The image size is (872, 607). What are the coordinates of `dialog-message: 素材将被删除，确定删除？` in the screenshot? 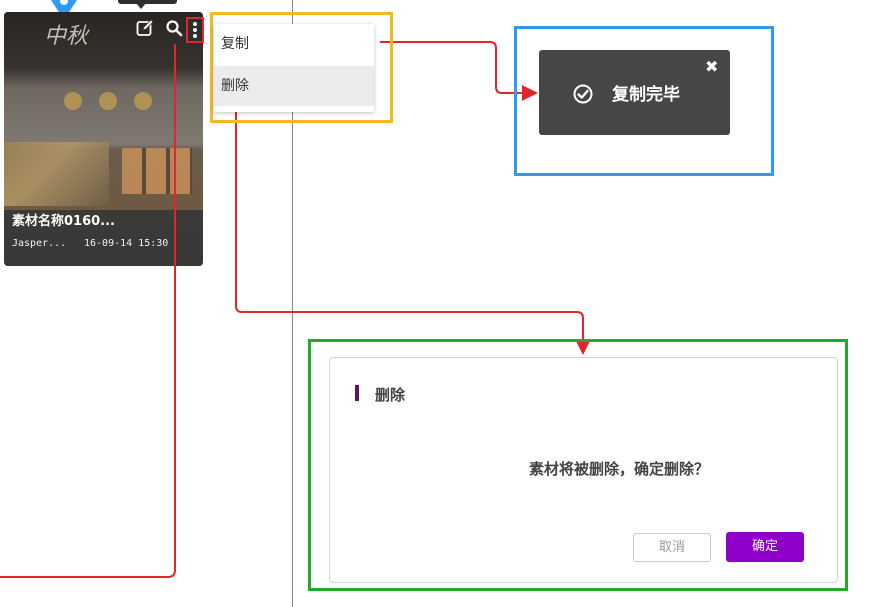 It's located at (619, 469).